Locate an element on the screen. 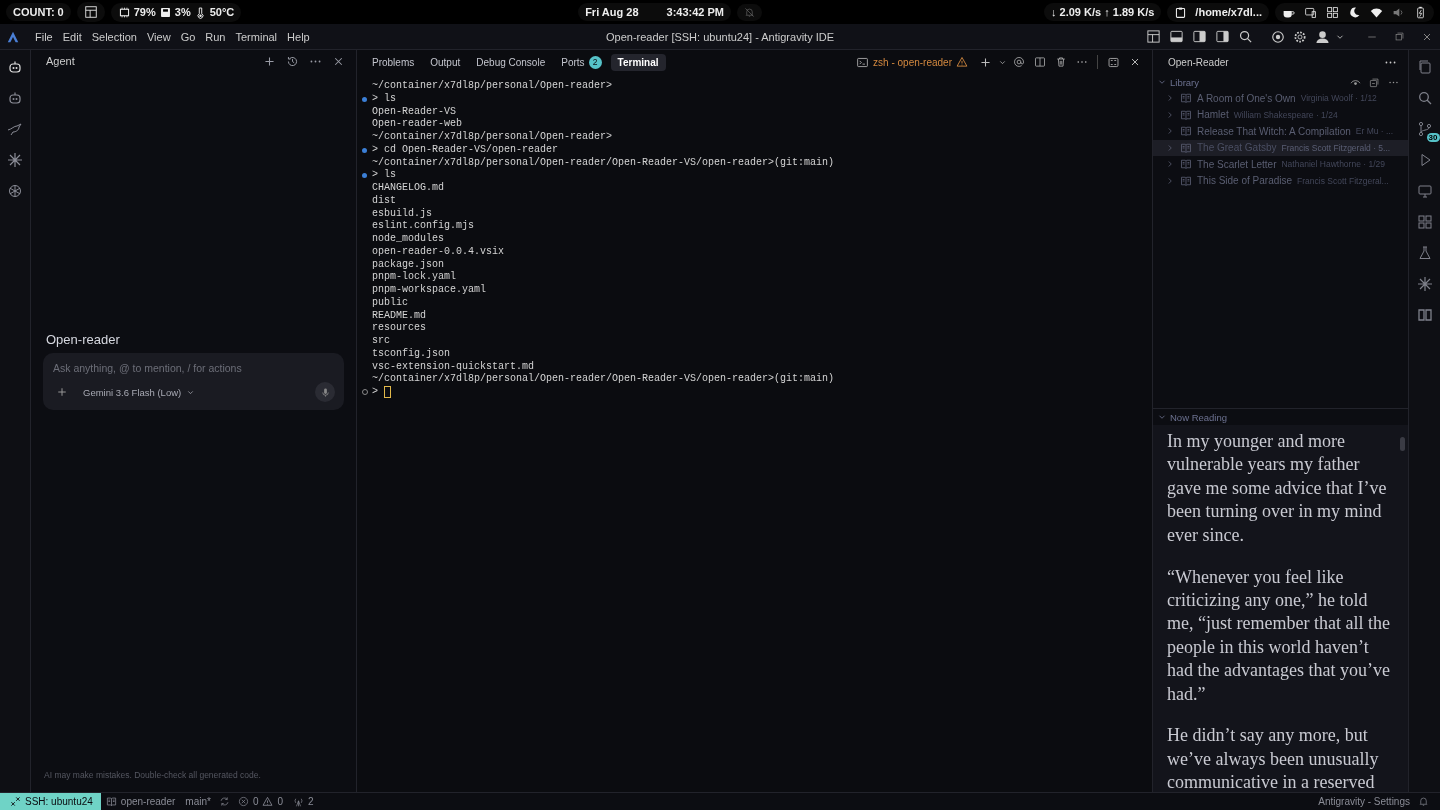 The image size is (1440, 810). command-text: > cd Open-Reader-VS/open-reader is located at coordinates (465, 150).